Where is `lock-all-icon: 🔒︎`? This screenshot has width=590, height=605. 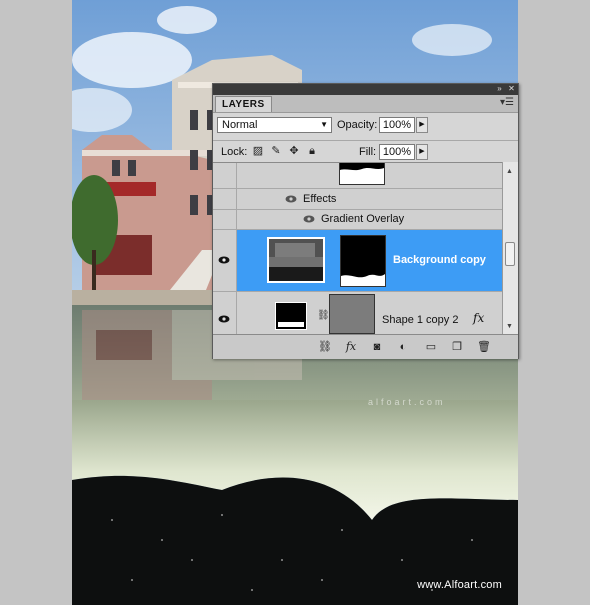 lock-all-icon: 🔒︎ is located at coordinates (312, 151).